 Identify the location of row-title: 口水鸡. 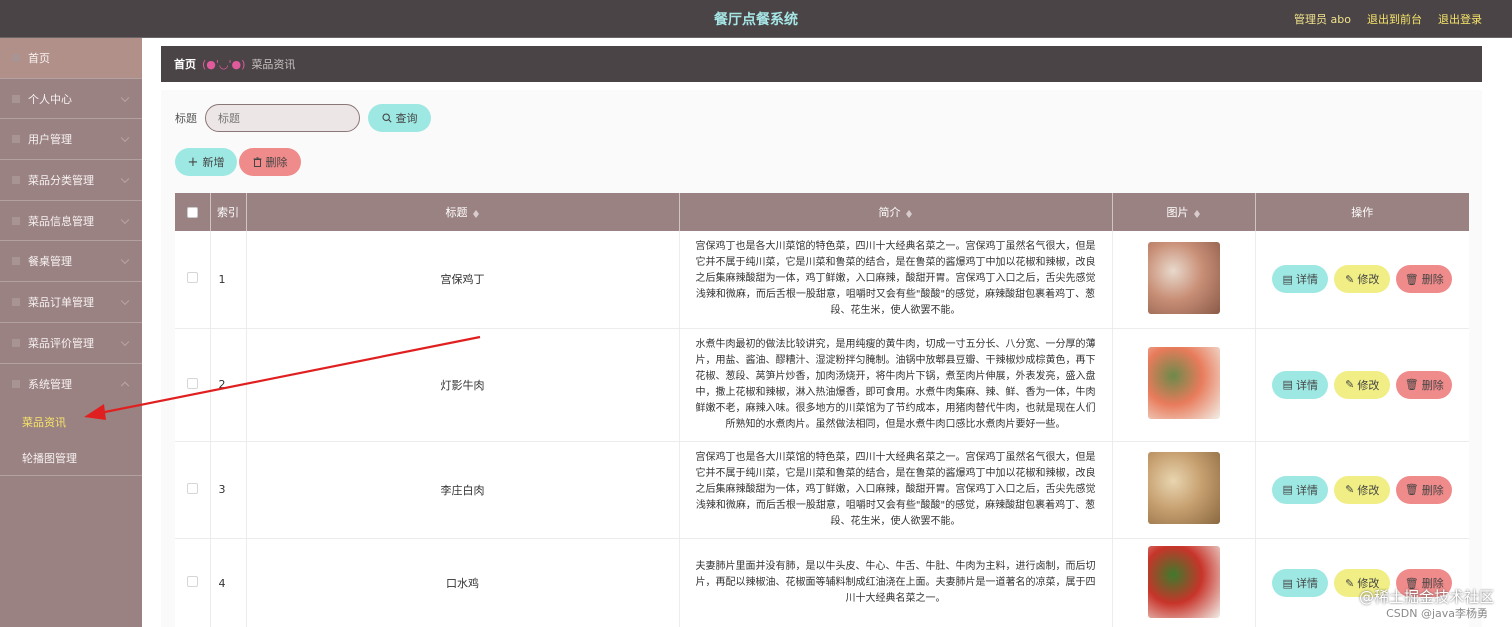
(463, 582).